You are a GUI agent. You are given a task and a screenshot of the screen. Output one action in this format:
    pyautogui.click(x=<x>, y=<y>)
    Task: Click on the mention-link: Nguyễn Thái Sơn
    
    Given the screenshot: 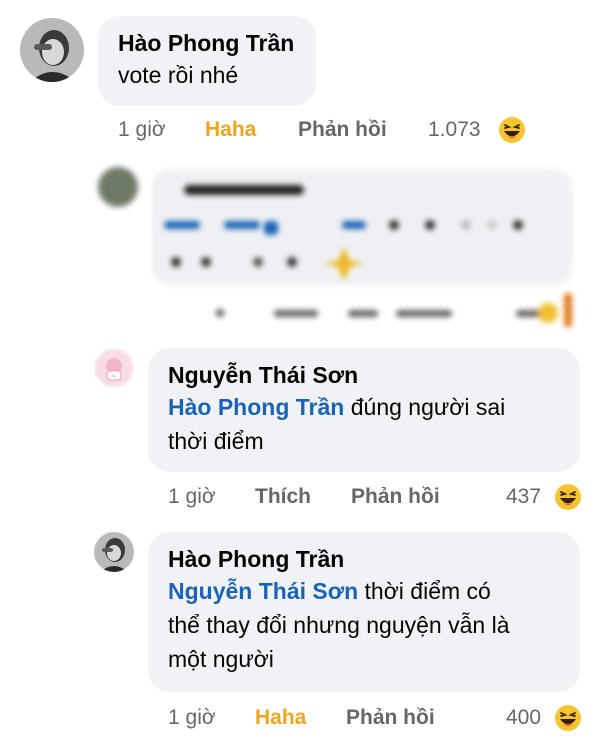 What is the action you would take?
    pyautogui.click(x=263, y=591)
    